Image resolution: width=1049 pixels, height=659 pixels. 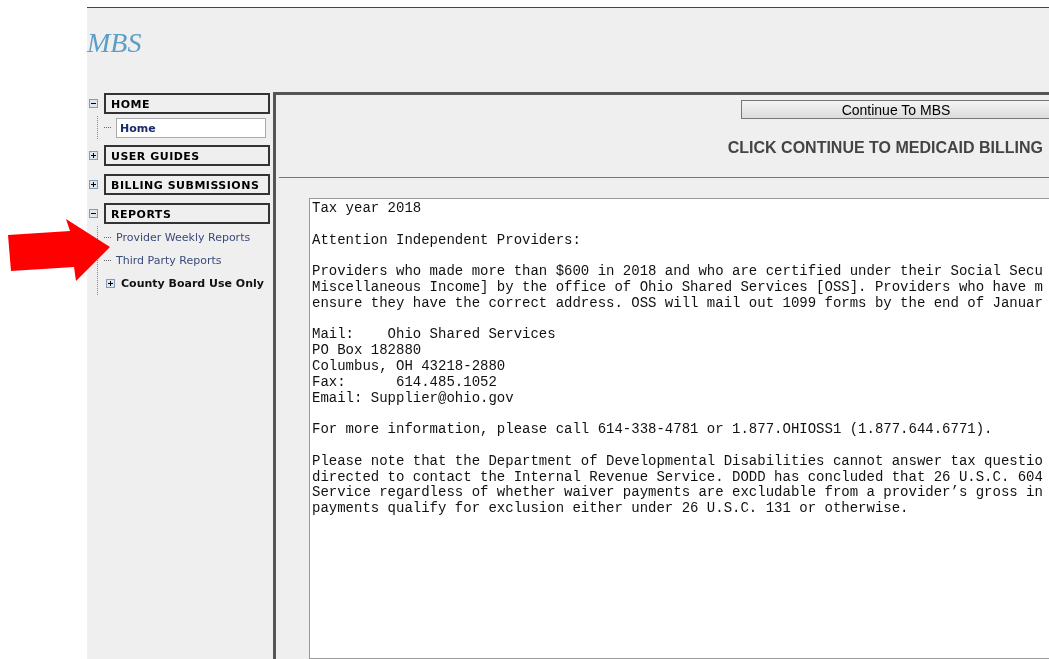 I want to click on menu-section-header: USER GUIDES, so click(x=187, y=155).